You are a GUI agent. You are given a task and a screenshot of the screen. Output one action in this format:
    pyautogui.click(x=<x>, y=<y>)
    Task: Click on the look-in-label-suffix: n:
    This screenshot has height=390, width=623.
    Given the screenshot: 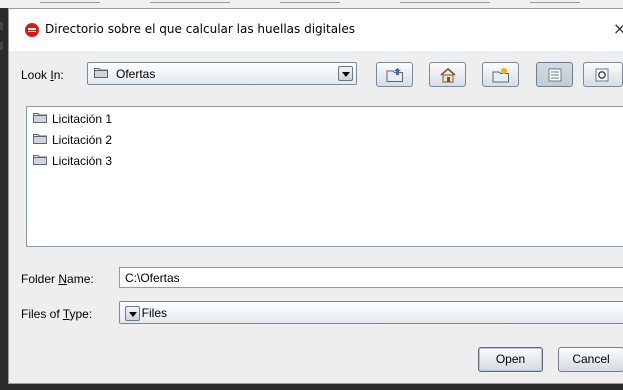 What is the action you would take?
    pyautogui.click(x=58, y=75)
    